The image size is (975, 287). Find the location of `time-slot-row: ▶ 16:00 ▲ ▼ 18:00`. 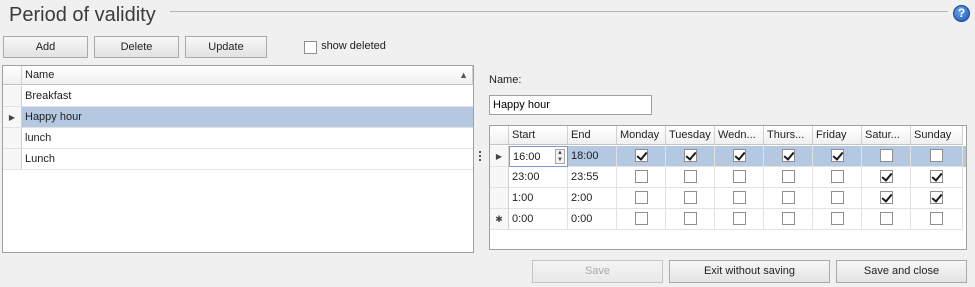

time-slot-row: ▶ 16:00 ▲ ▼ 18:00 is located at coordinates (728, 156).